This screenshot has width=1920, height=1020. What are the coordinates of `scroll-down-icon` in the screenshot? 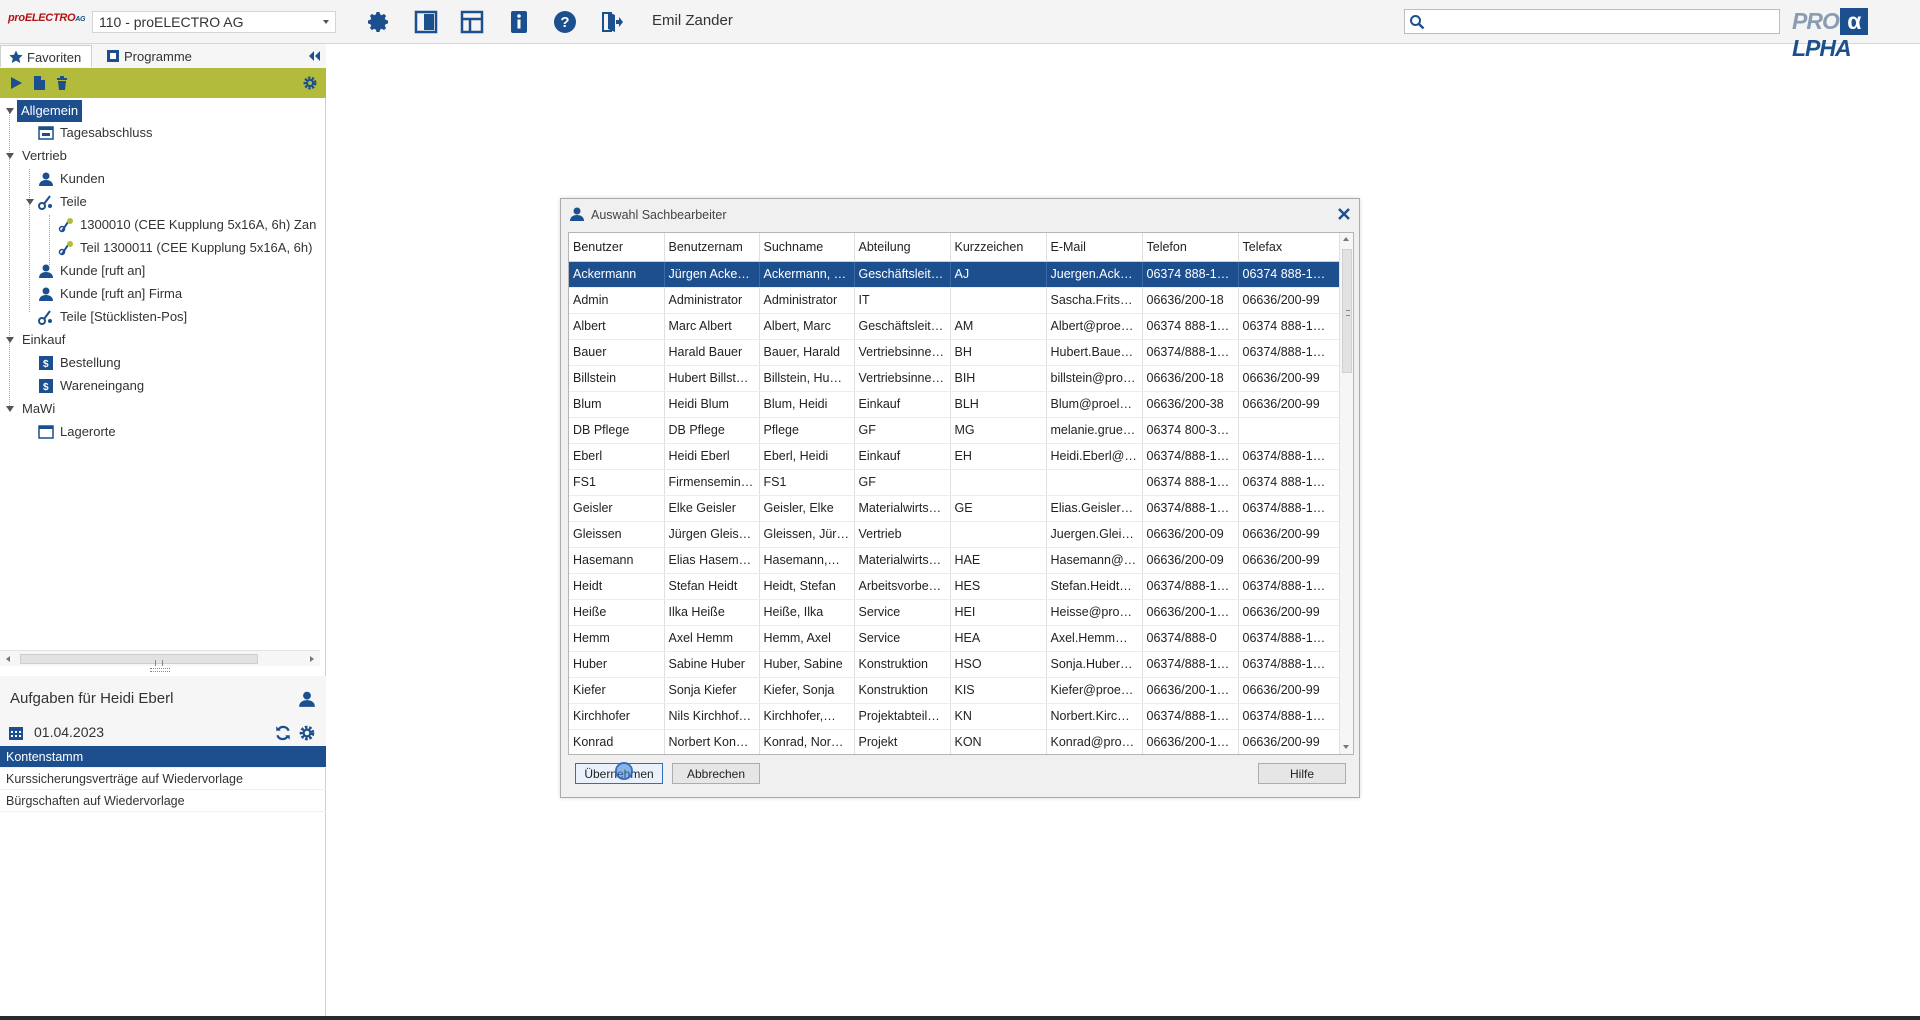 It's located at (1346, 747).